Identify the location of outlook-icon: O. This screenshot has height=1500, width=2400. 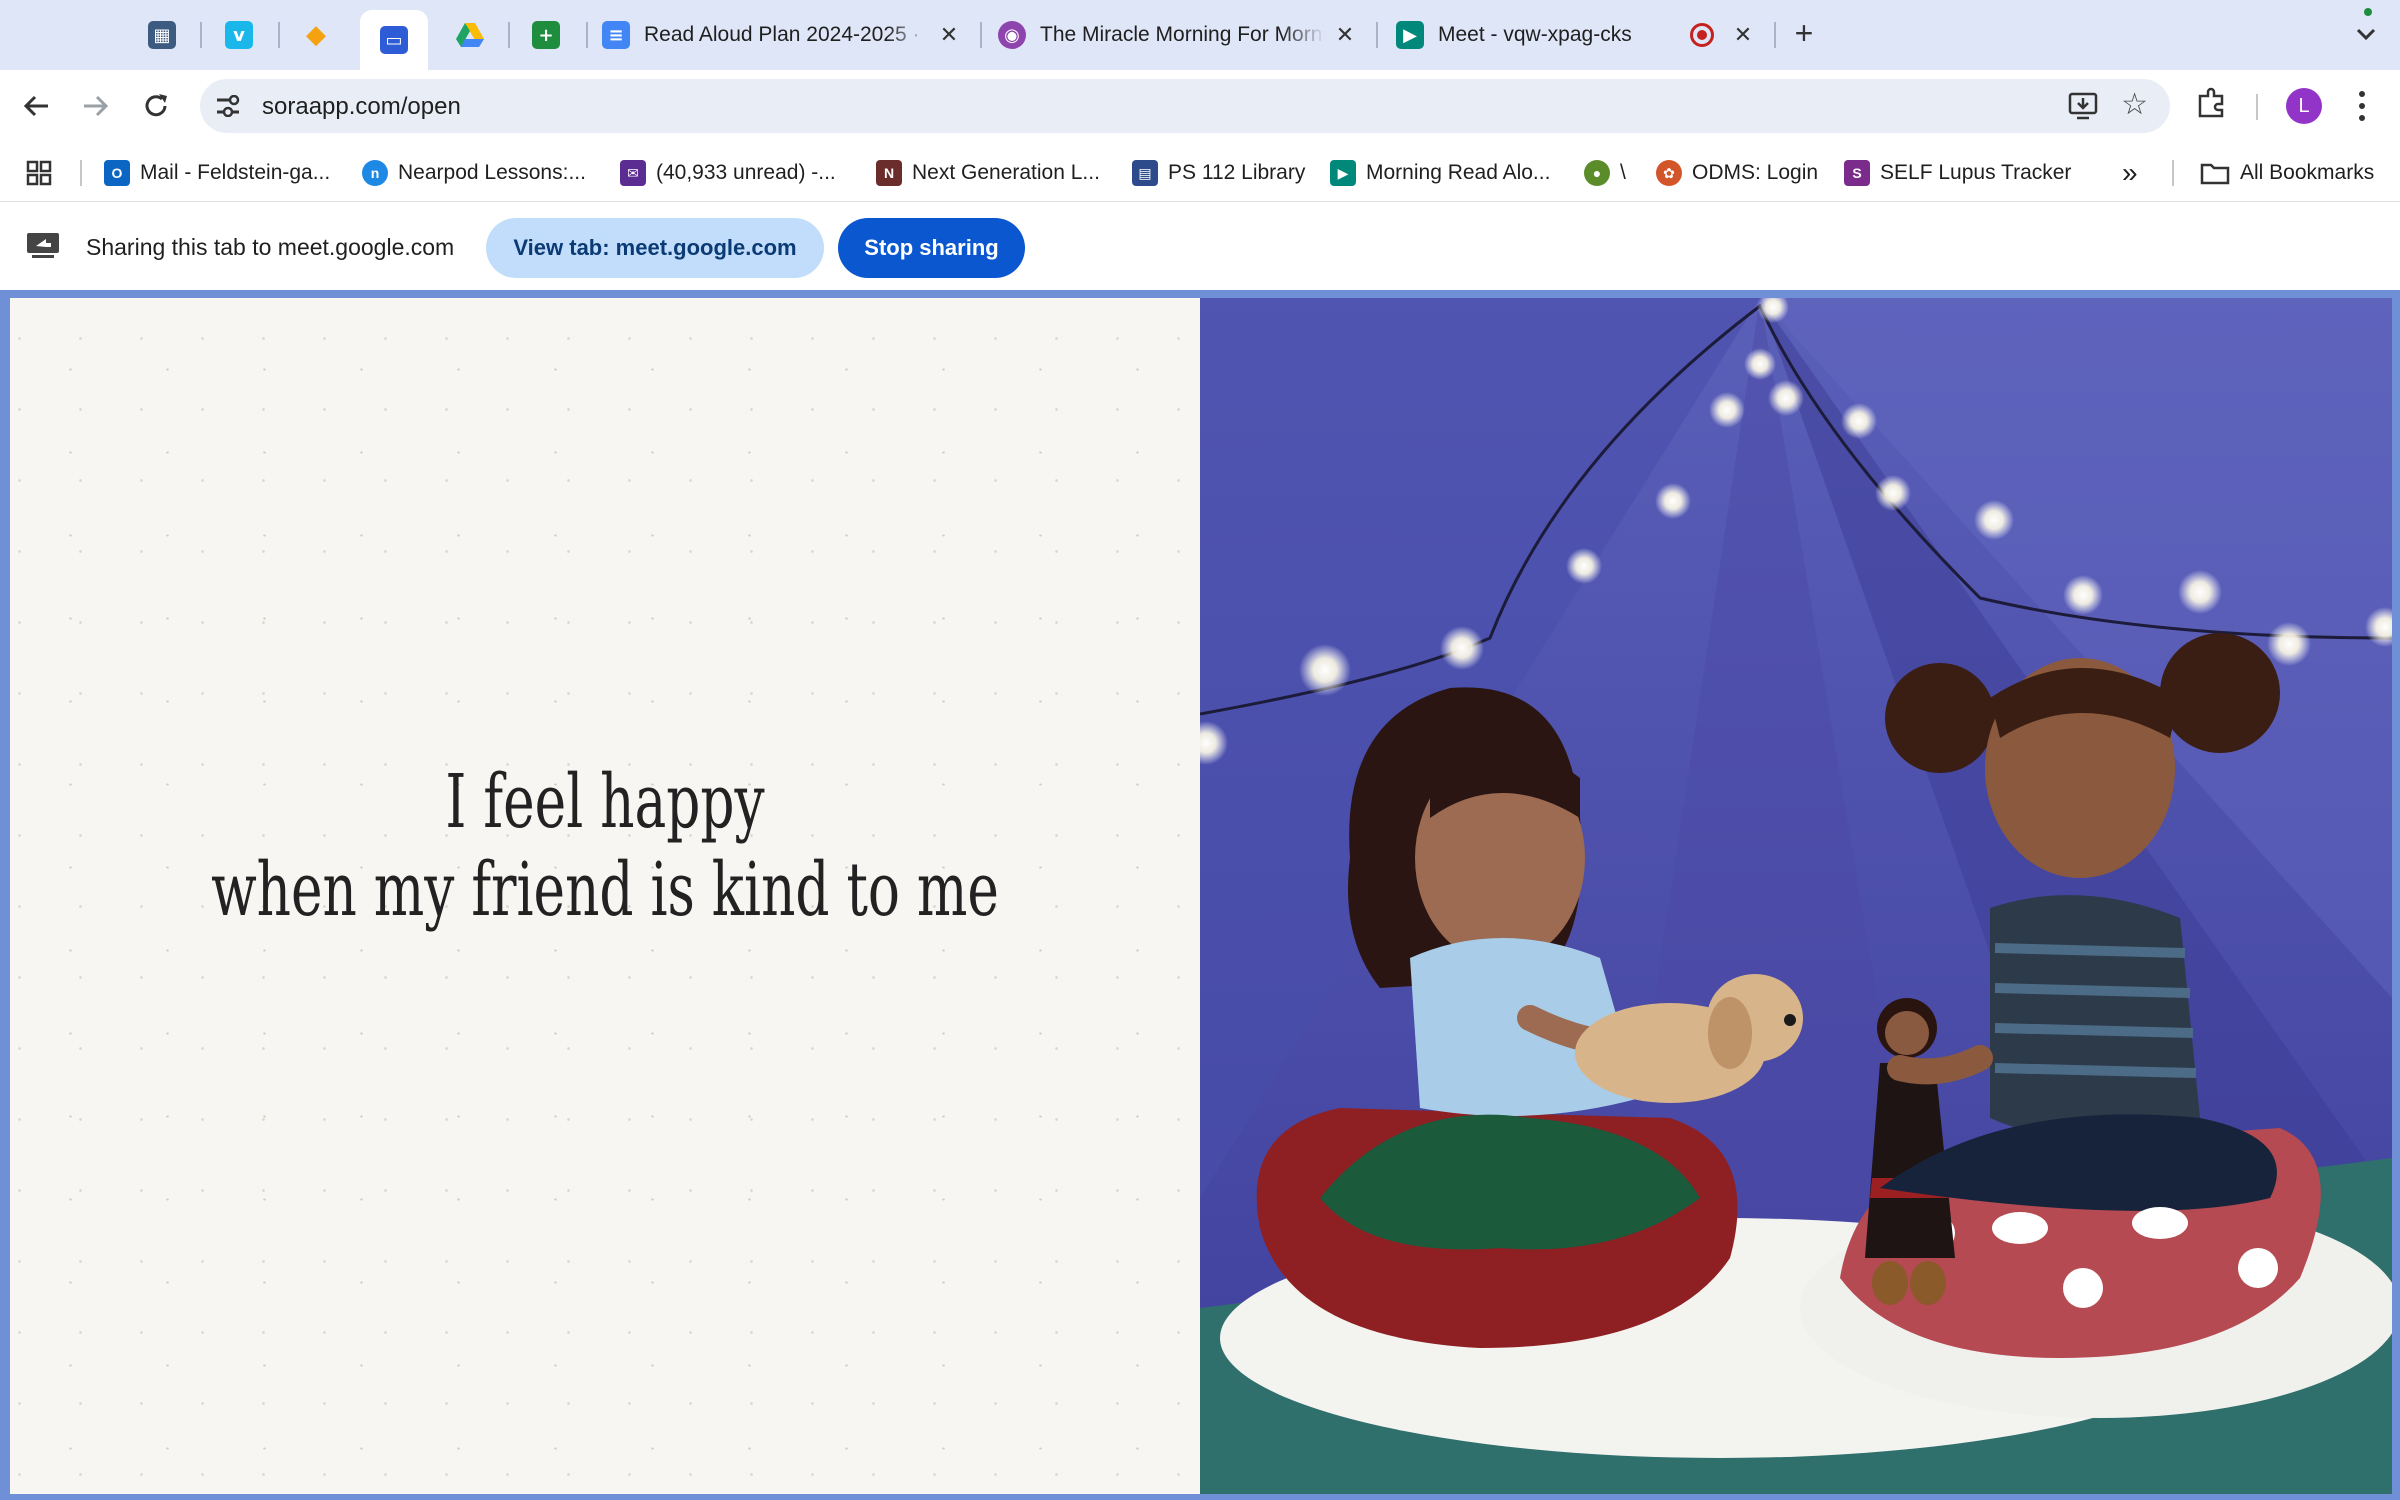
(117, 173).